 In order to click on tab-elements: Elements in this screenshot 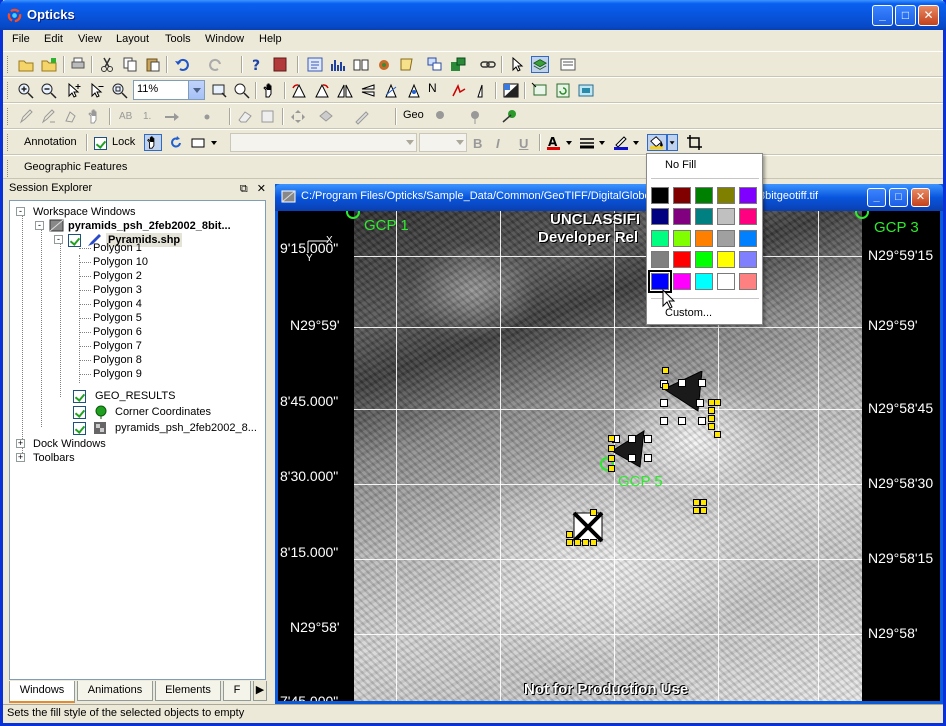, I will do `click(188, 691)`.